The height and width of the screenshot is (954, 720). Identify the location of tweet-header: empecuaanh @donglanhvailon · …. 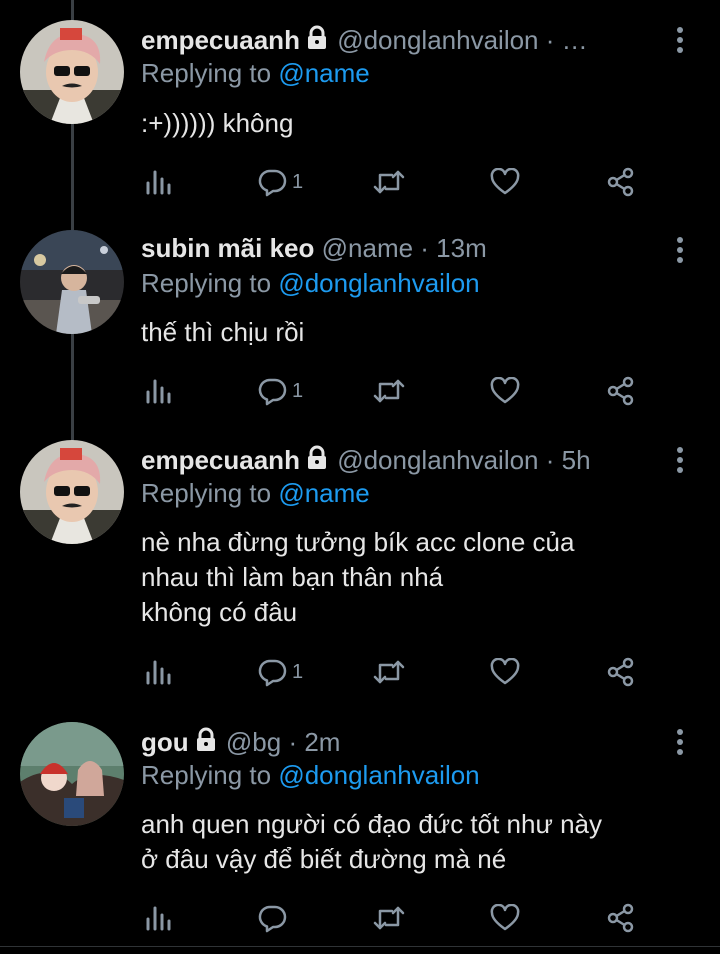
(402, 40).